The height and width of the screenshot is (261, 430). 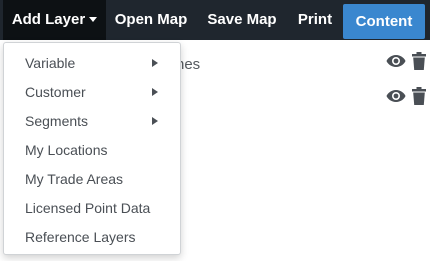 I want to click on menu-item-my-locations: My Locations, so click(x=92, y=150).